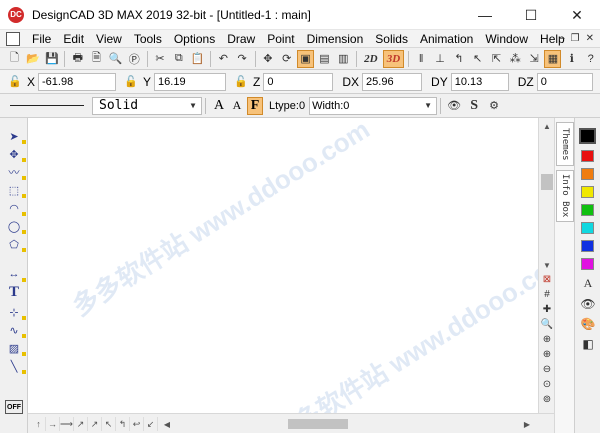  I want to click on off-button: OFF, so click(14, 407).